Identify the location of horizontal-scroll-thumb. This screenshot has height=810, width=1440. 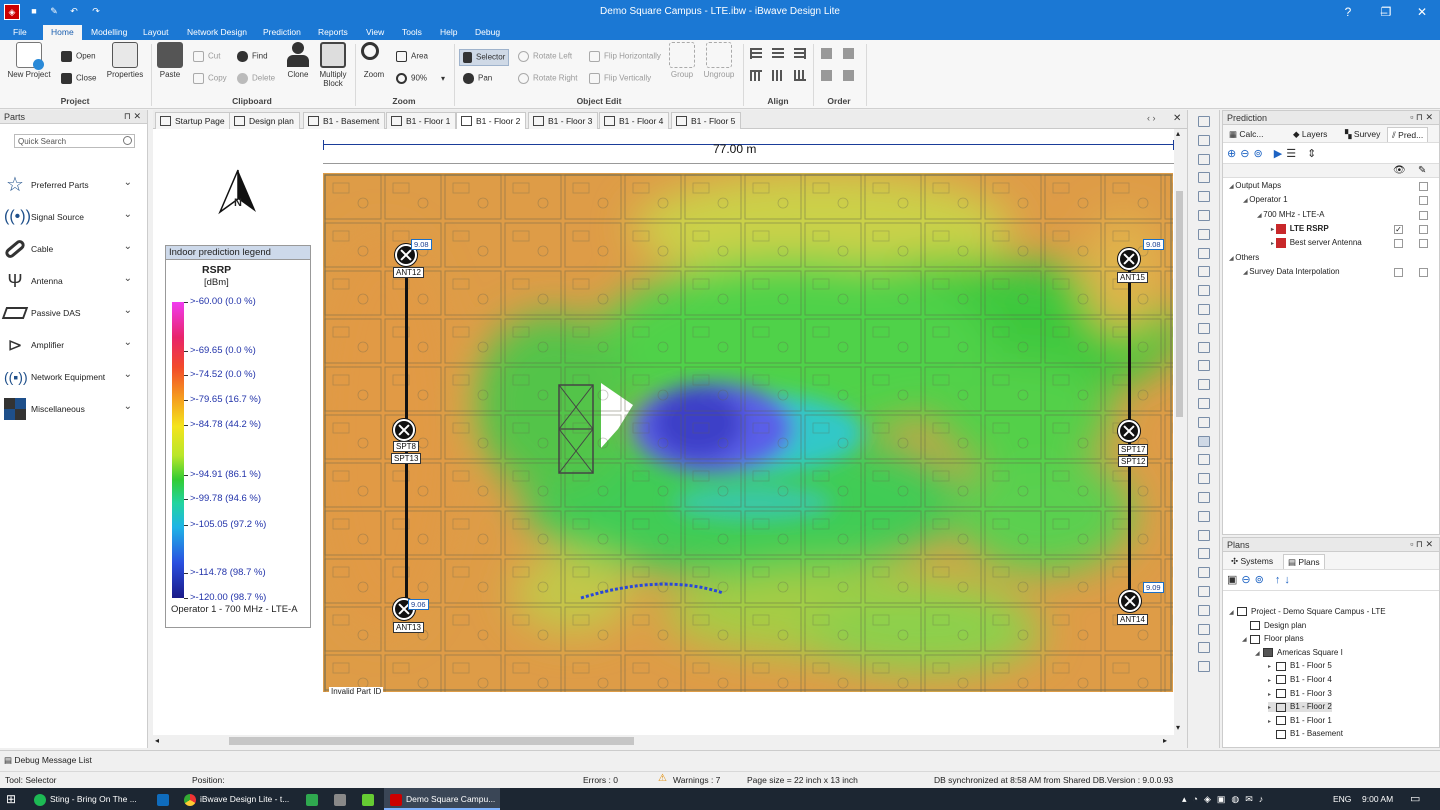
(431, 741).